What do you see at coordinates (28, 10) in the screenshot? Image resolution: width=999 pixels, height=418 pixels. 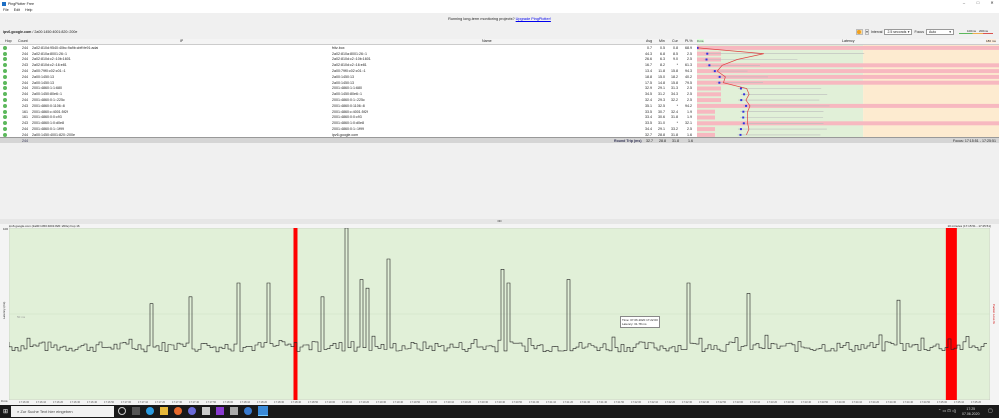 I see `menu-help: Help` at bounding box center [28, 10].